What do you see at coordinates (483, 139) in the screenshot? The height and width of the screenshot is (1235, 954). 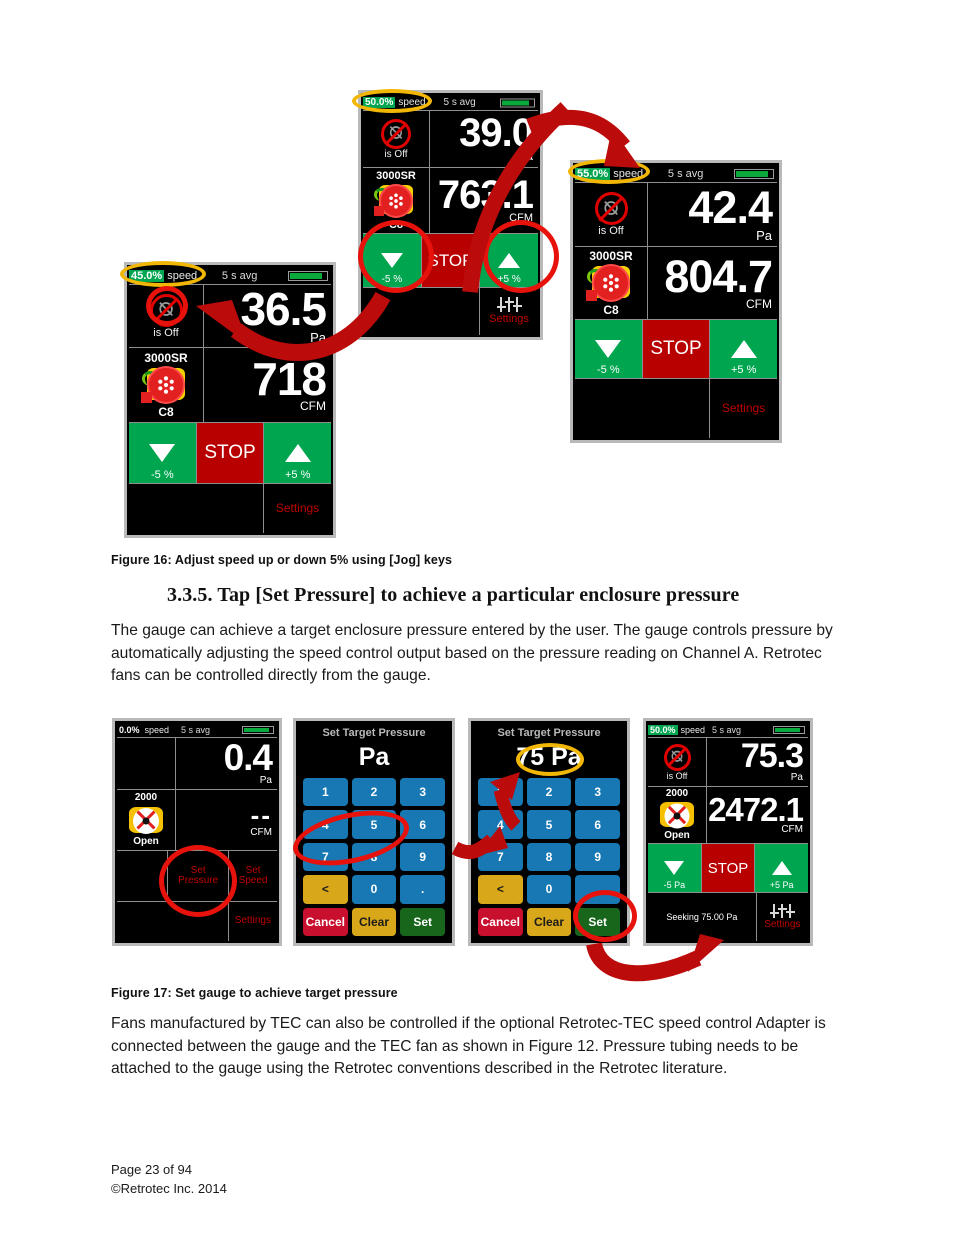 I see `pressure-reading-cell: 39.0 Pa` at bounding box center [483, 139].